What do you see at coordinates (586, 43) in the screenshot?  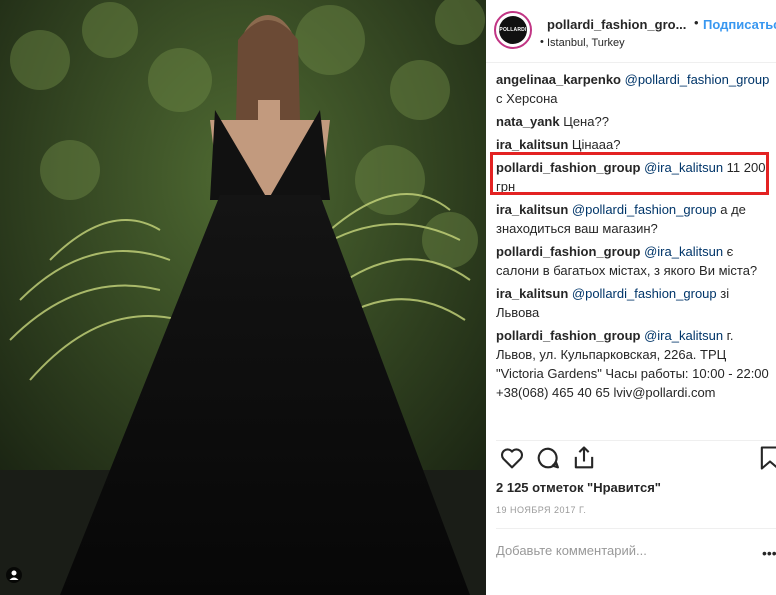 I see `location-link: Istanbul, Turkey` at bounding box center [586, 43].